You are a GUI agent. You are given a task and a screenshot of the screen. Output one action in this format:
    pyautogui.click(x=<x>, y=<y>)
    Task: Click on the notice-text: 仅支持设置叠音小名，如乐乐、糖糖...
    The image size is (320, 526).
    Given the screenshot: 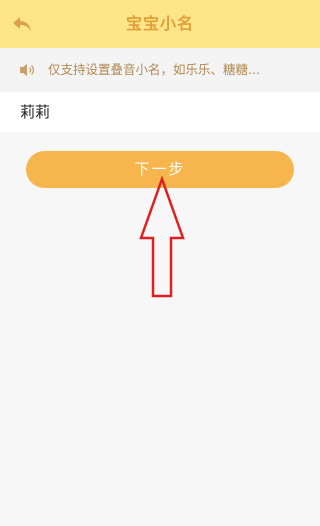 What is the action you would take?
    pyautogui.click(x=154, y=69)
    